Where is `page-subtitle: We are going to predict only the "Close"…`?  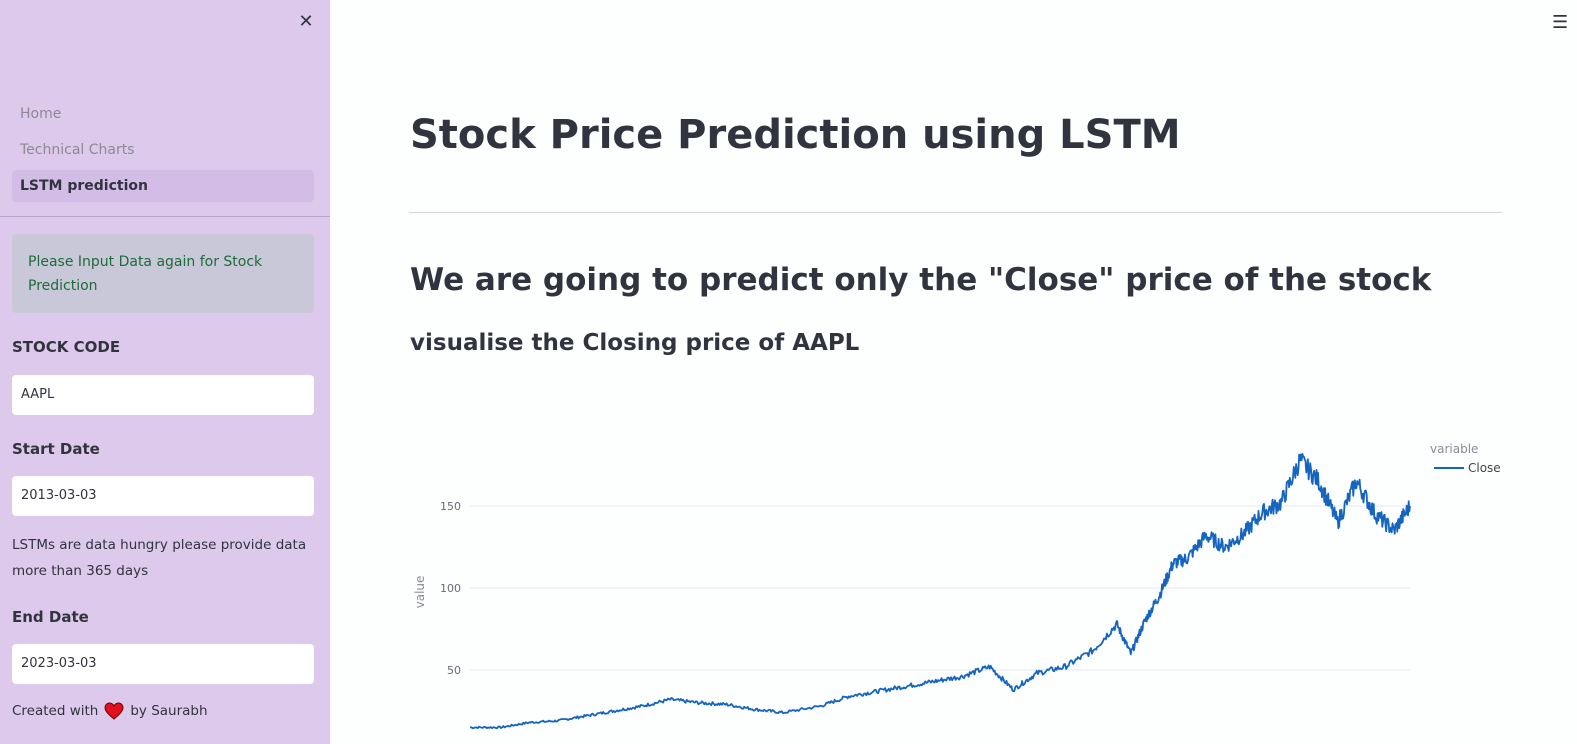
page-subtitle: We are going to predict only the "Close"… is located at coordinates (921, 280).